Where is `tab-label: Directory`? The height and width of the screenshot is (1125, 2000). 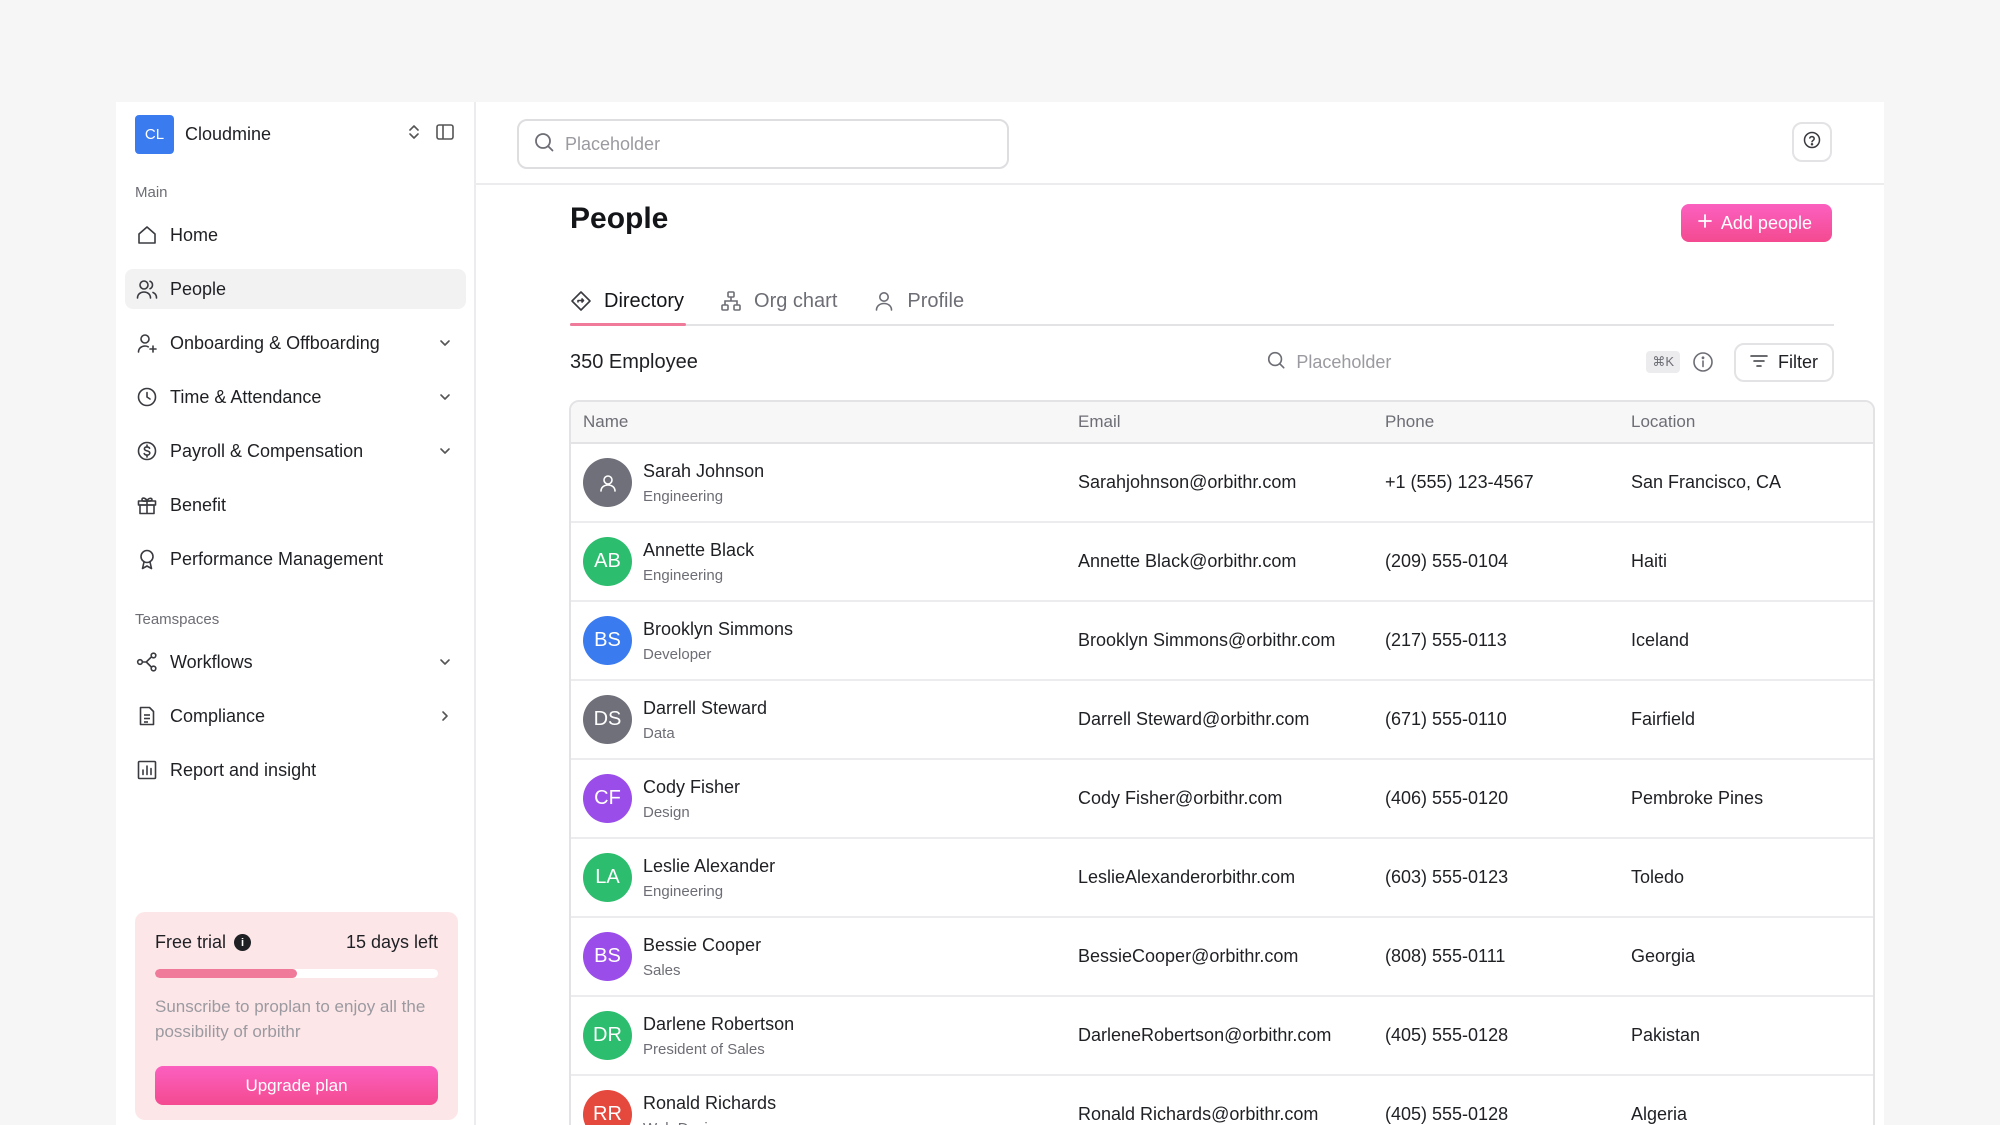
tab-label: Directory is located at coordinates (644, 300).